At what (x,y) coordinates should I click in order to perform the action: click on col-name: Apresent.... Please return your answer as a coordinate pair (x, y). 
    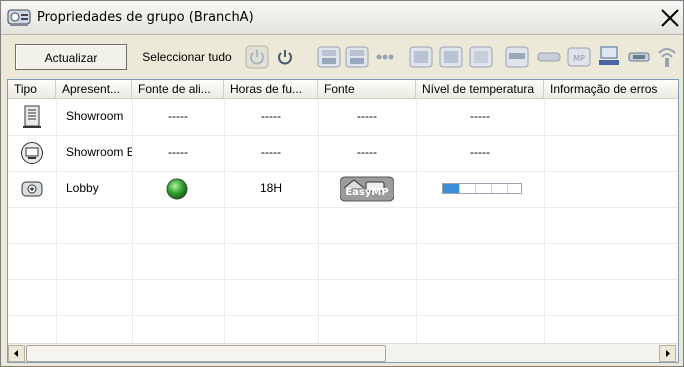
    Looking at the image, I should click on (94, 89).